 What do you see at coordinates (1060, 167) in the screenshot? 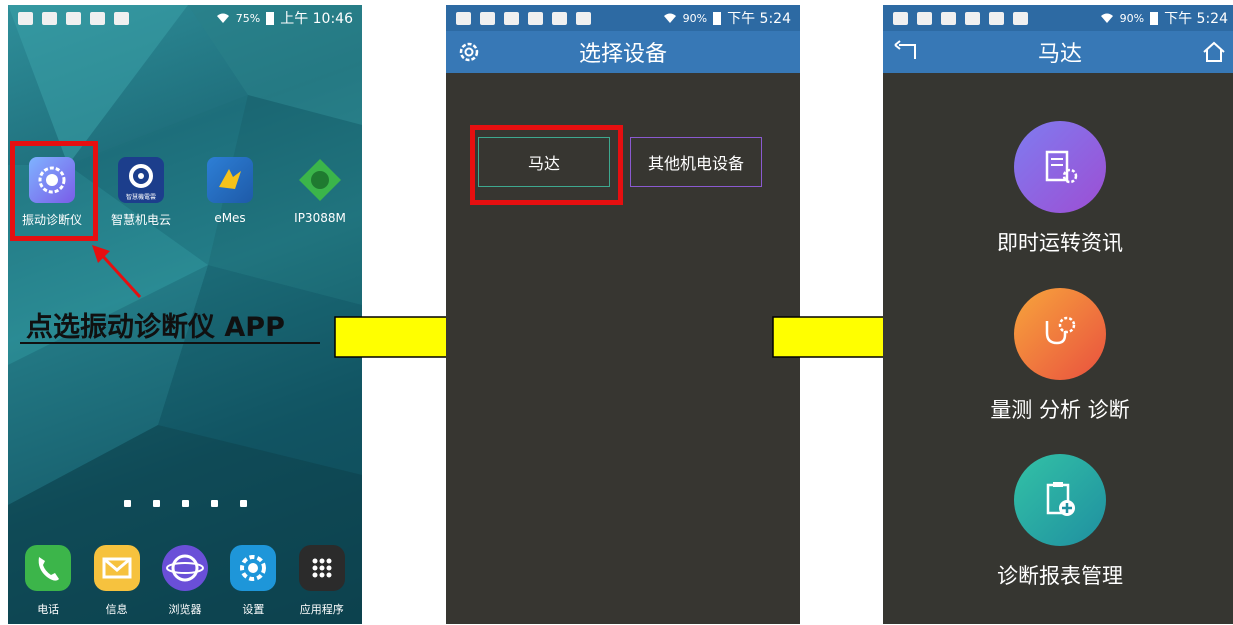
I see `report-gear-icon` at bounding box center [1060, 167].